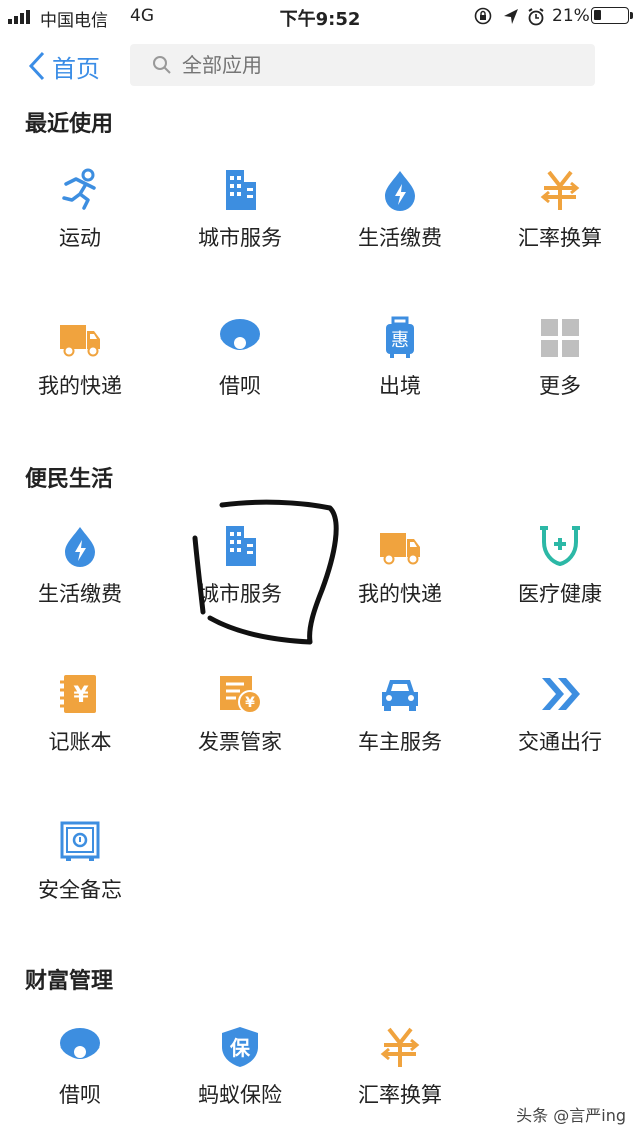 The width and height of the screenshot is (640, 1138). I want to click on watermark: 头条 @言严ing, so click(571, 1115).